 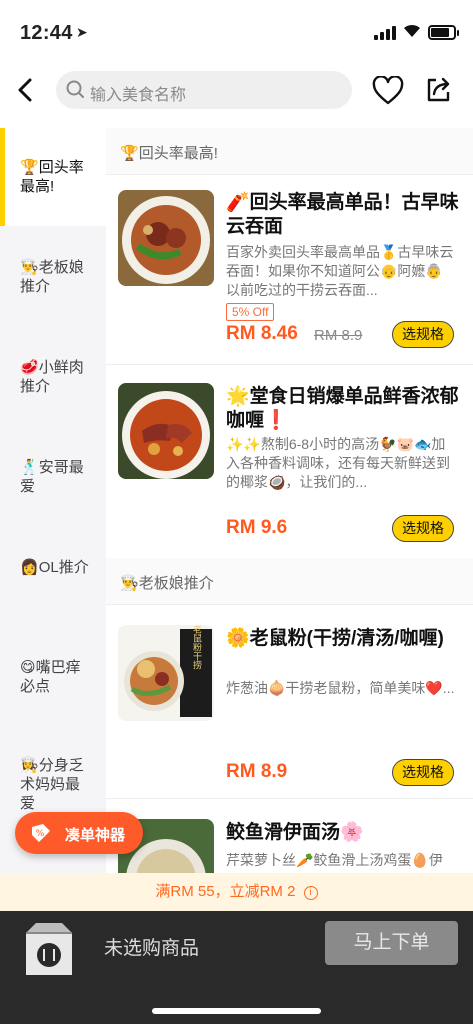 What do you see at coordinates (443, 32) in the screenshot?
I see `battery-icon` at bounding box center [443, 32].